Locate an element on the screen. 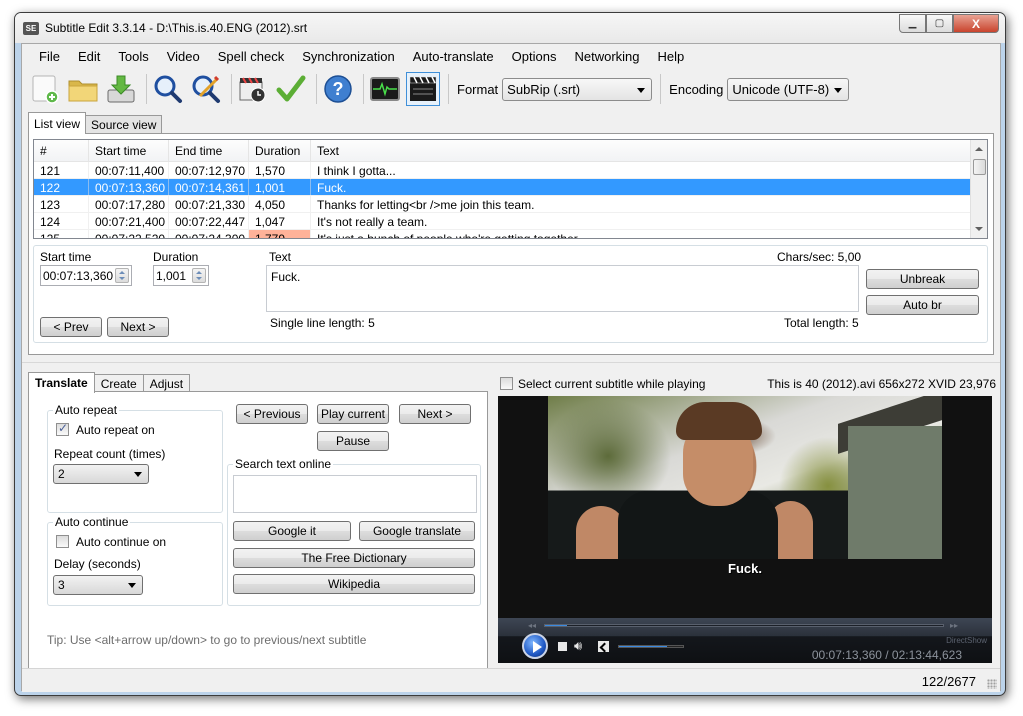 This screenshot has width=1023, height=716. chevron-down-icon is located at coordinates (138, 474).